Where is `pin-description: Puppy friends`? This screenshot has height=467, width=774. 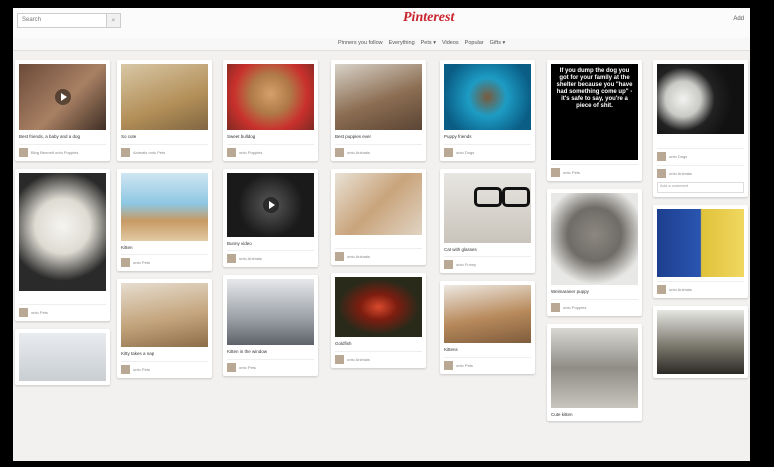
pin-description: Puppy friends is located at coordinates (458, 136).